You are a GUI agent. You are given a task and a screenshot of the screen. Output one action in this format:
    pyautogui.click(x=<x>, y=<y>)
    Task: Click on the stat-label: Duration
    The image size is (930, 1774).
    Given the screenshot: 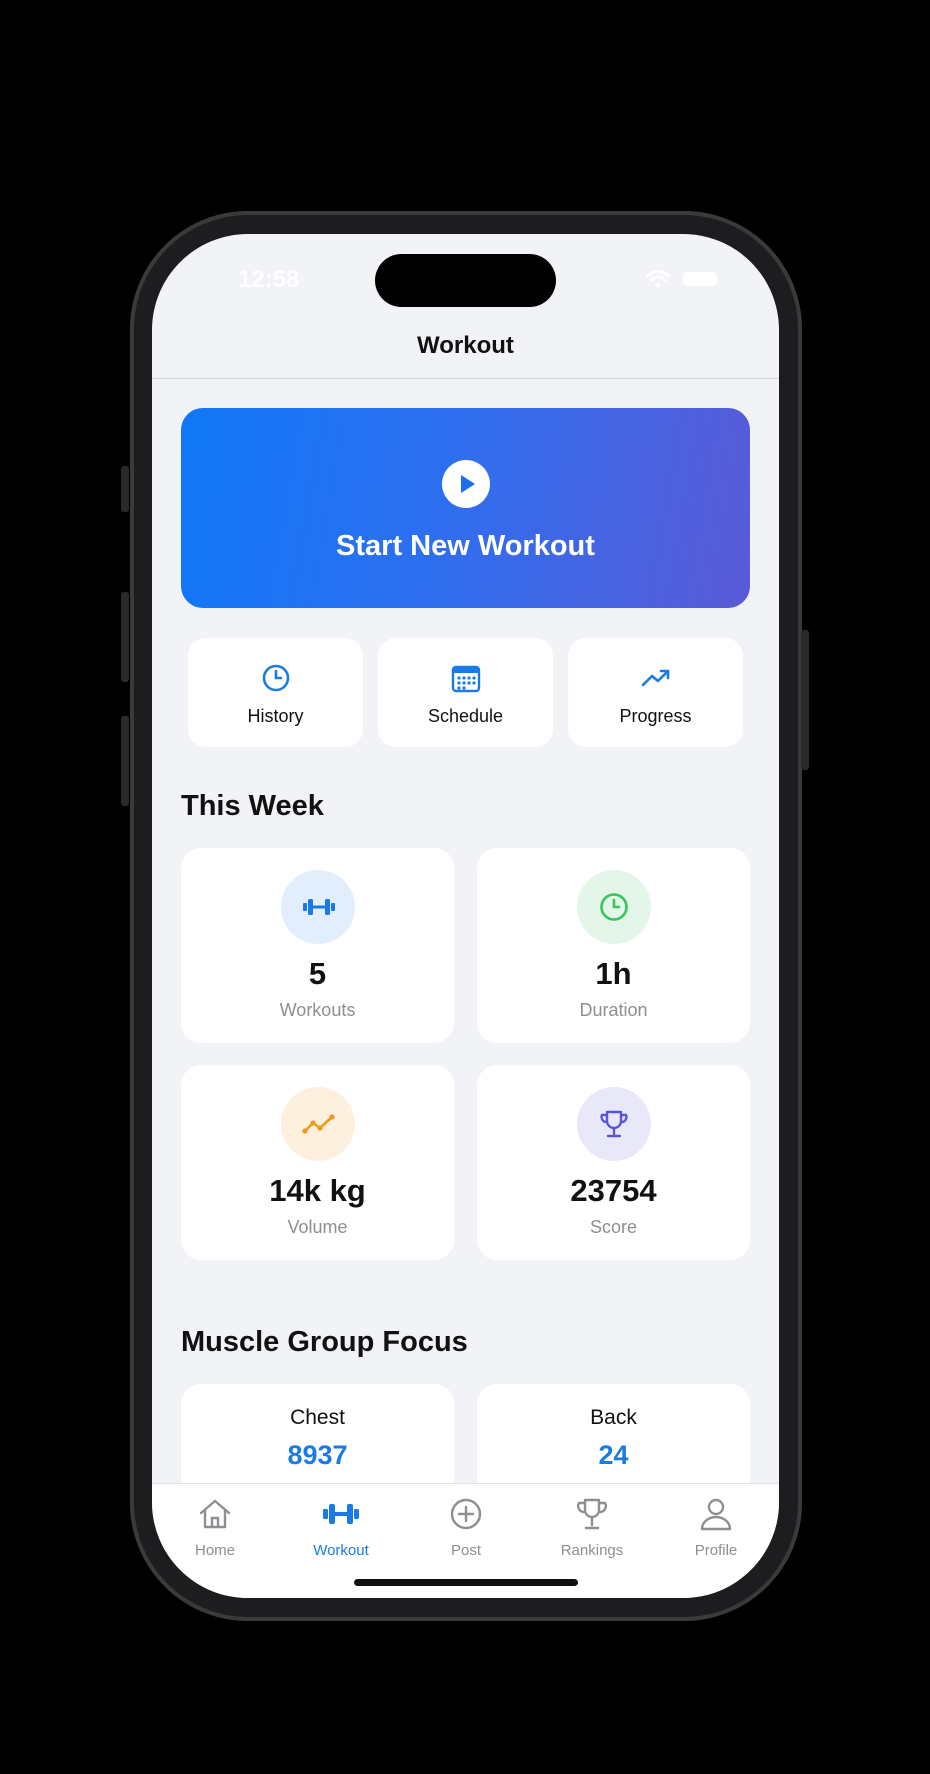 What is the action you would take?
    pyautogui.click(x=613, y=1010)
    